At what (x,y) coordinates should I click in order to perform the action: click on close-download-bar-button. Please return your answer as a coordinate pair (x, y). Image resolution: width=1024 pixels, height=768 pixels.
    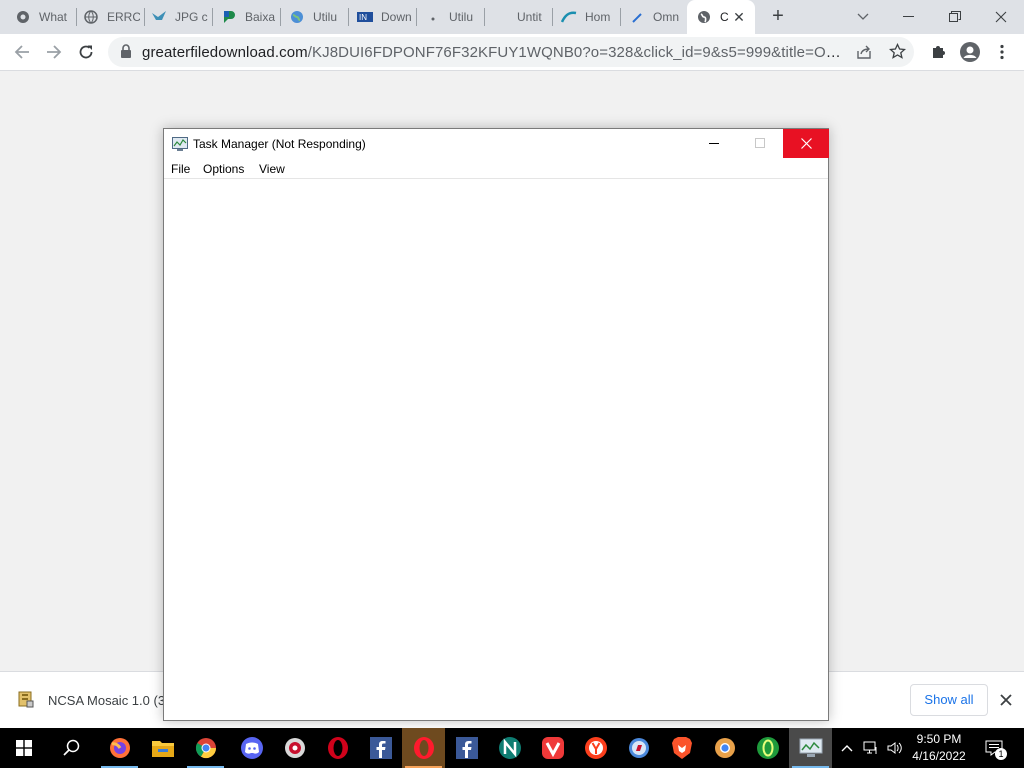
    Looking at the image, I should click on (1006, 700).